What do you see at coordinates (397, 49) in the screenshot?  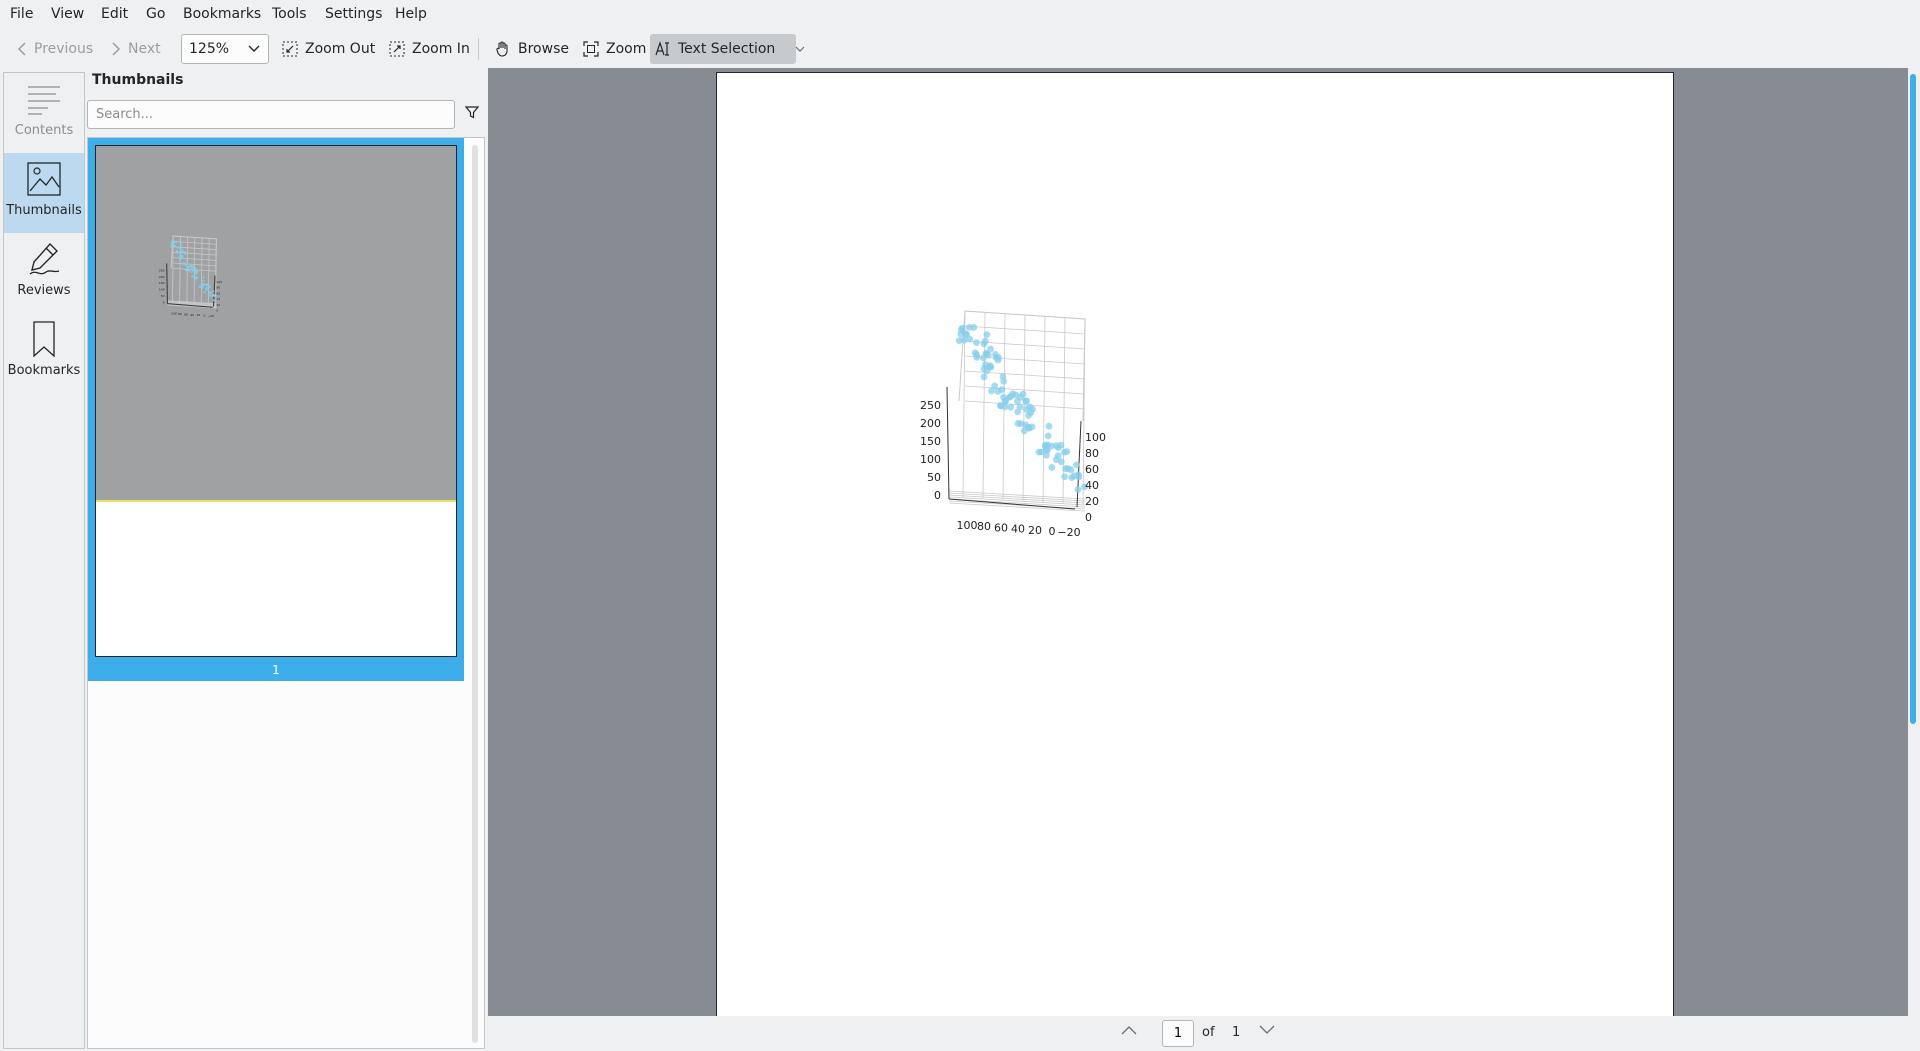 I see `zoom-in-icon` at bounding box center [397, 49].